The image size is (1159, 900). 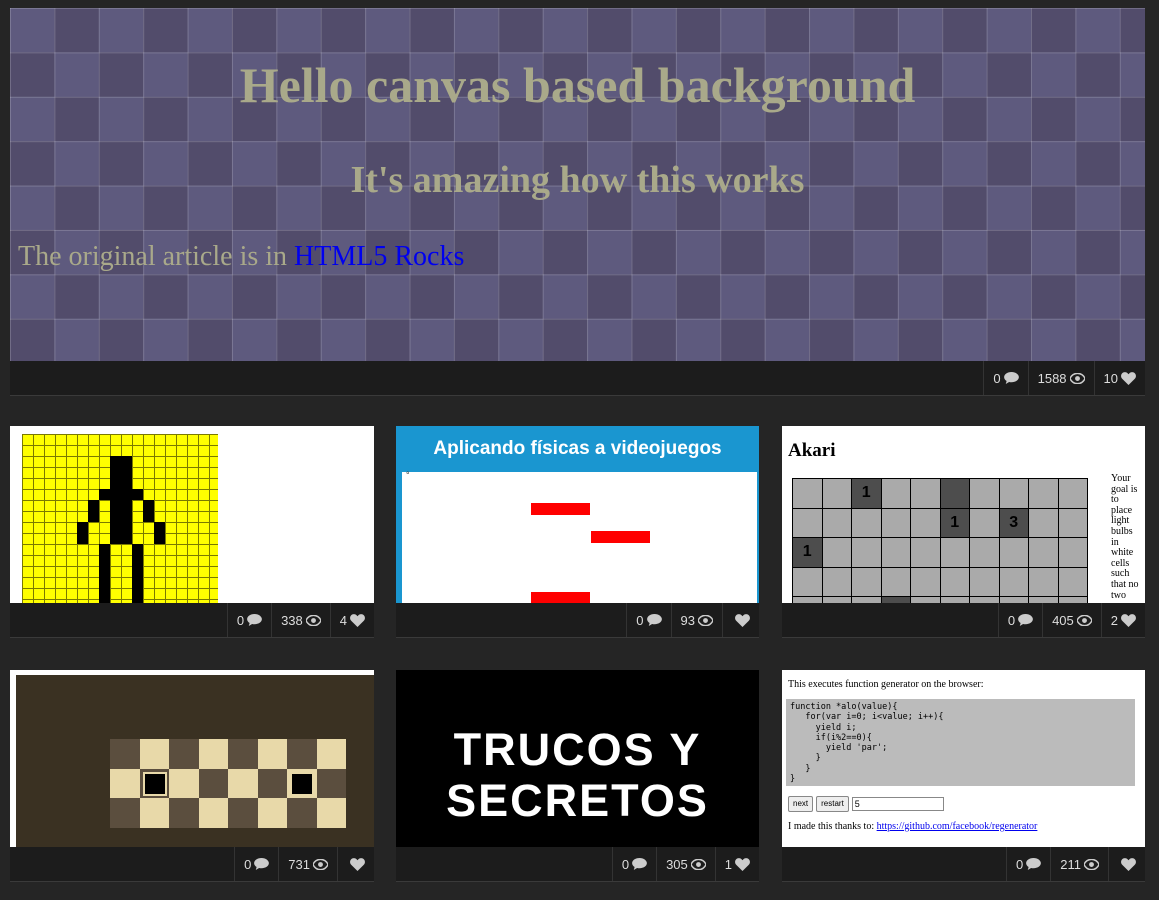 What do you see at coordinates (577, 759) in the screenshot?
I see `trucos-preview: TRUCOS Y SECRETOS` at bounding box center [577, 759].